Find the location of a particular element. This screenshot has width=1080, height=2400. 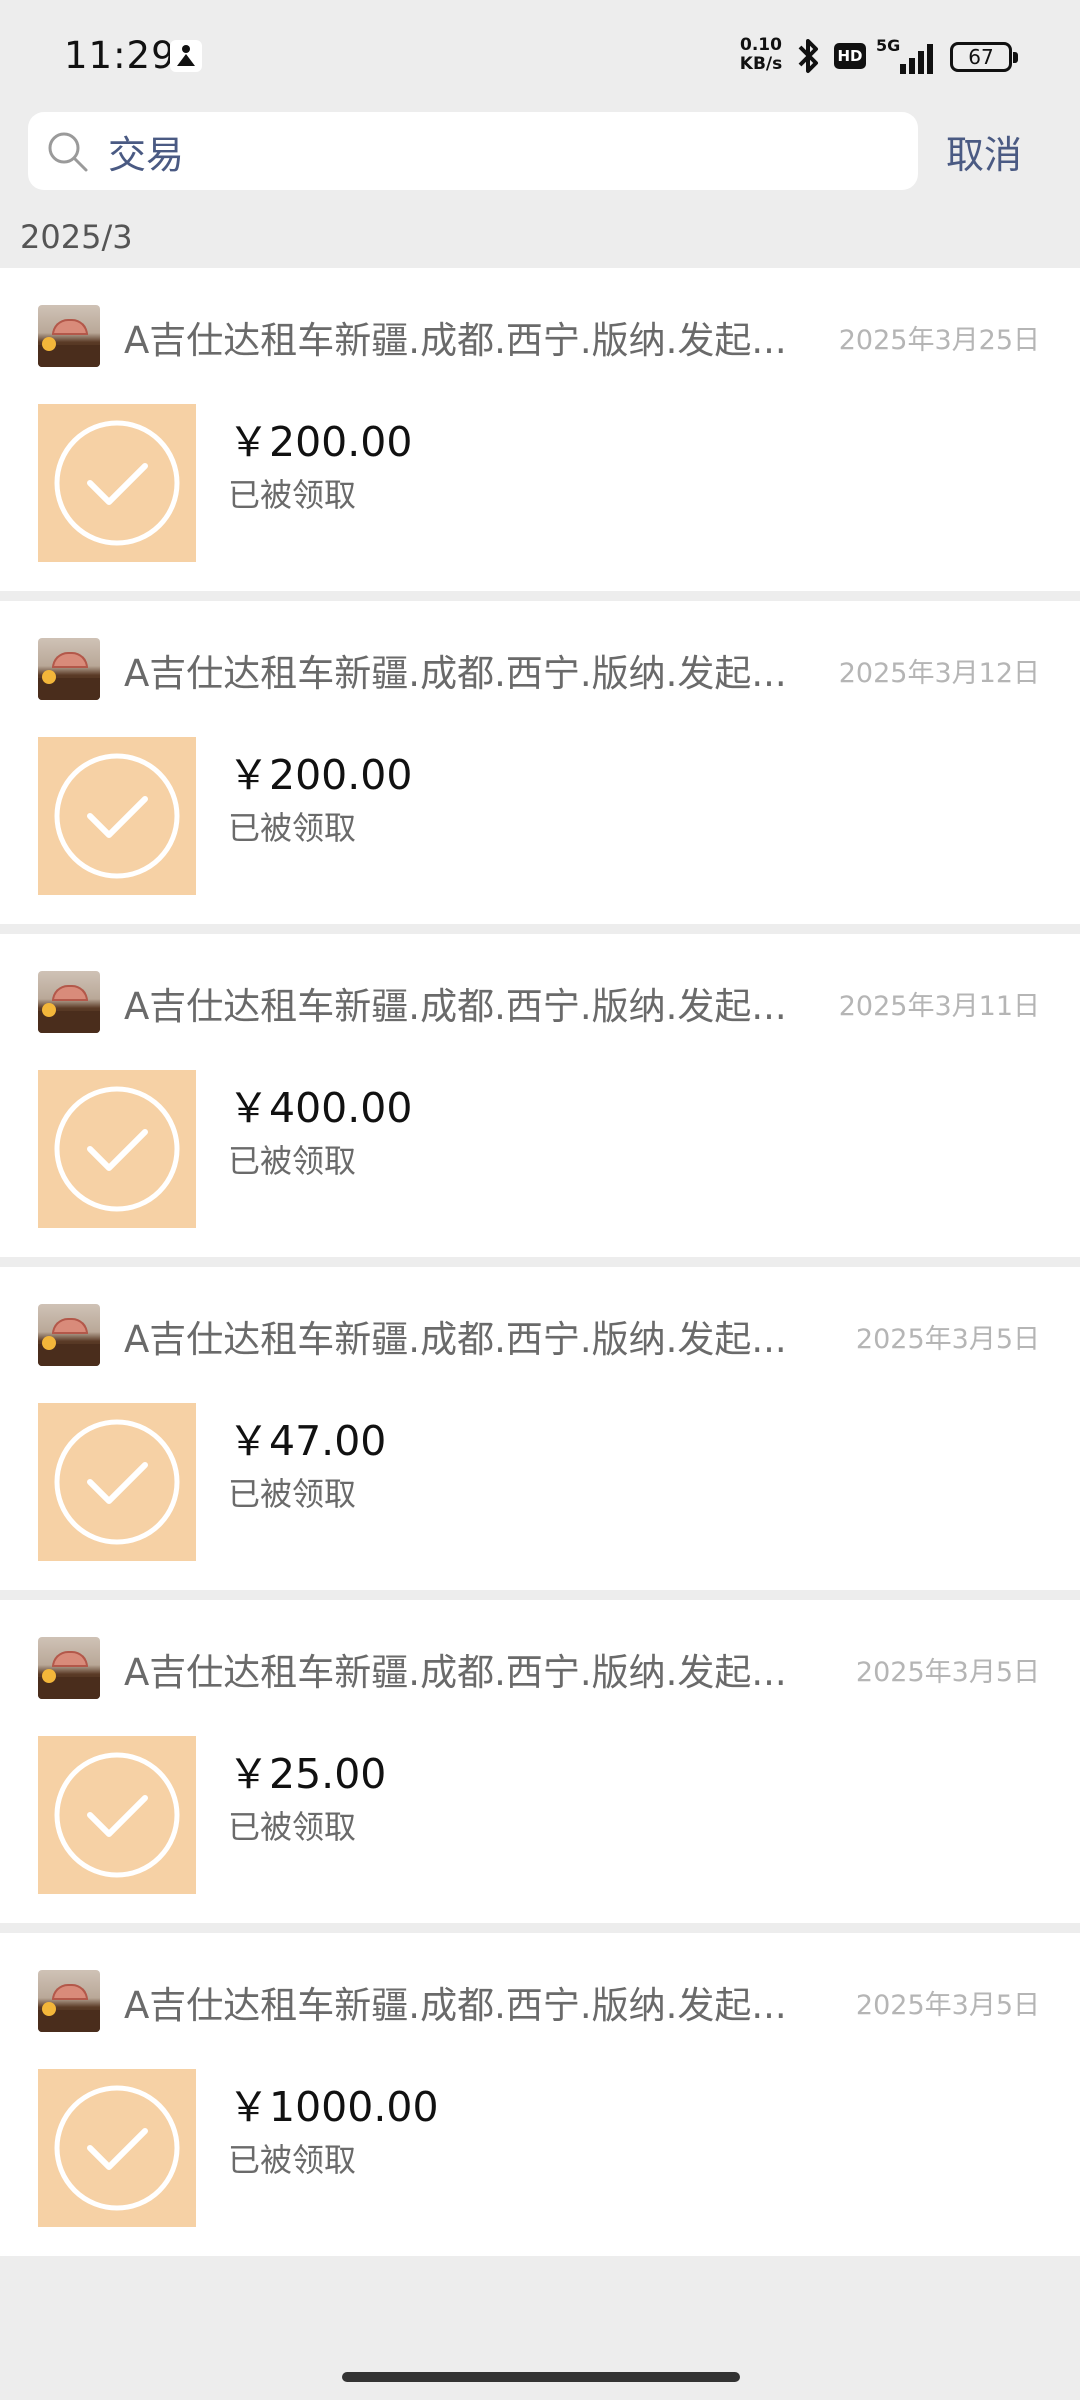

battery-tip is located at coordinates (1015, 57).